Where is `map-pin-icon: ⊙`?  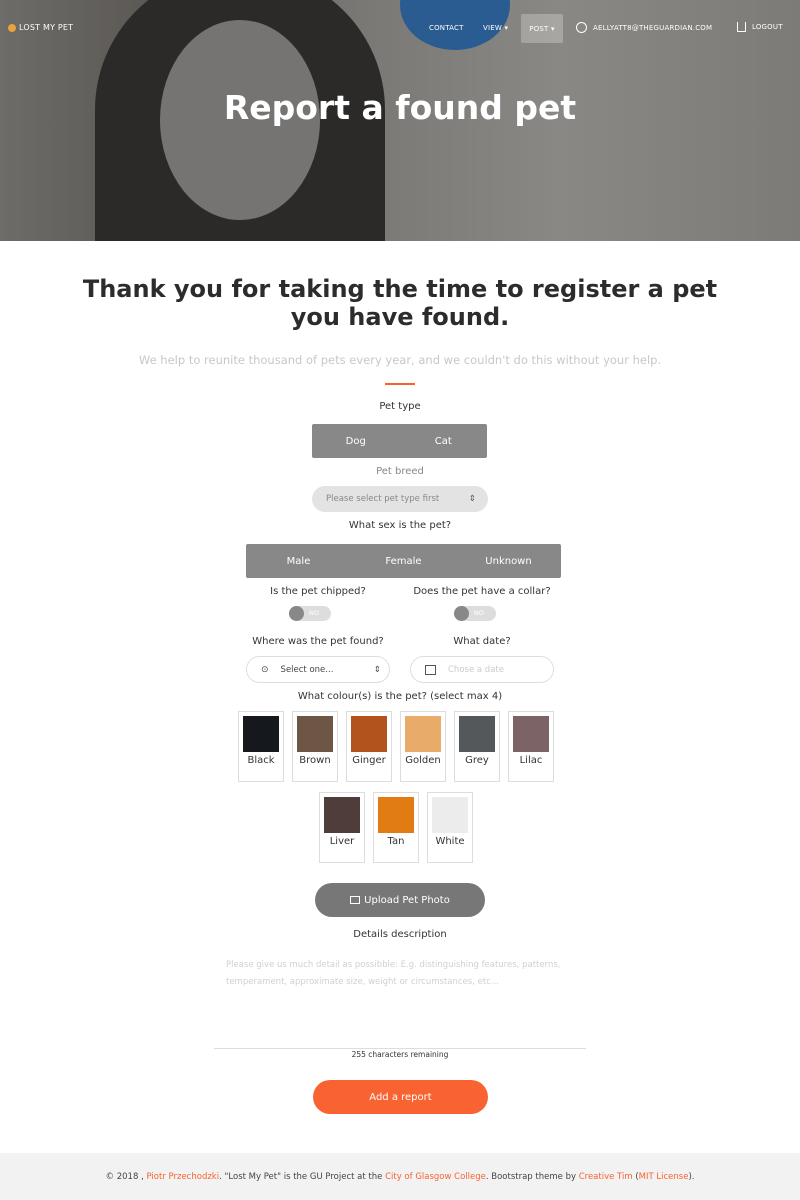 map-pin-icon: ⊙ is located at coordinates (265, 669).